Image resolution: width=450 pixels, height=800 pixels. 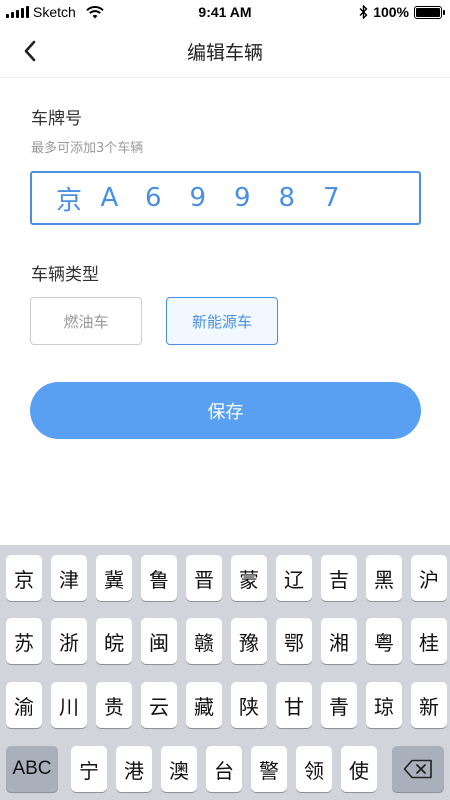 I want to click on backspace-icon, so click(x=417, y=769).